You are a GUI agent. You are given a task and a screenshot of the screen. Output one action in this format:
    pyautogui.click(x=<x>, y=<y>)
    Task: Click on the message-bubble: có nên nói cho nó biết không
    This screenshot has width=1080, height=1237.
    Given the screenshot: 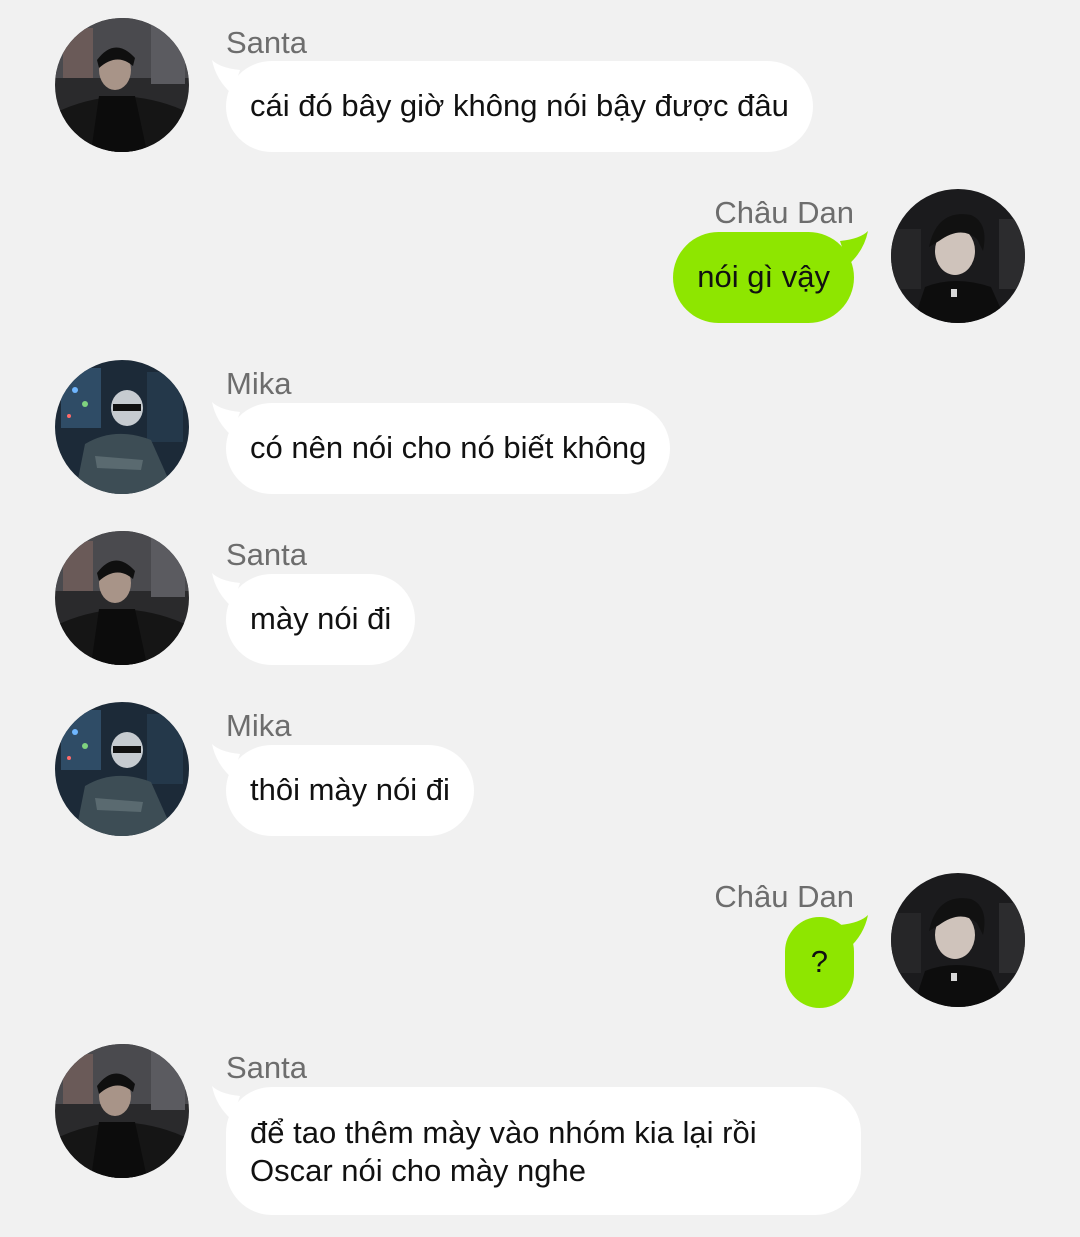 What is the action you would take?
    pyautogui.click(x=448, y=448)
    